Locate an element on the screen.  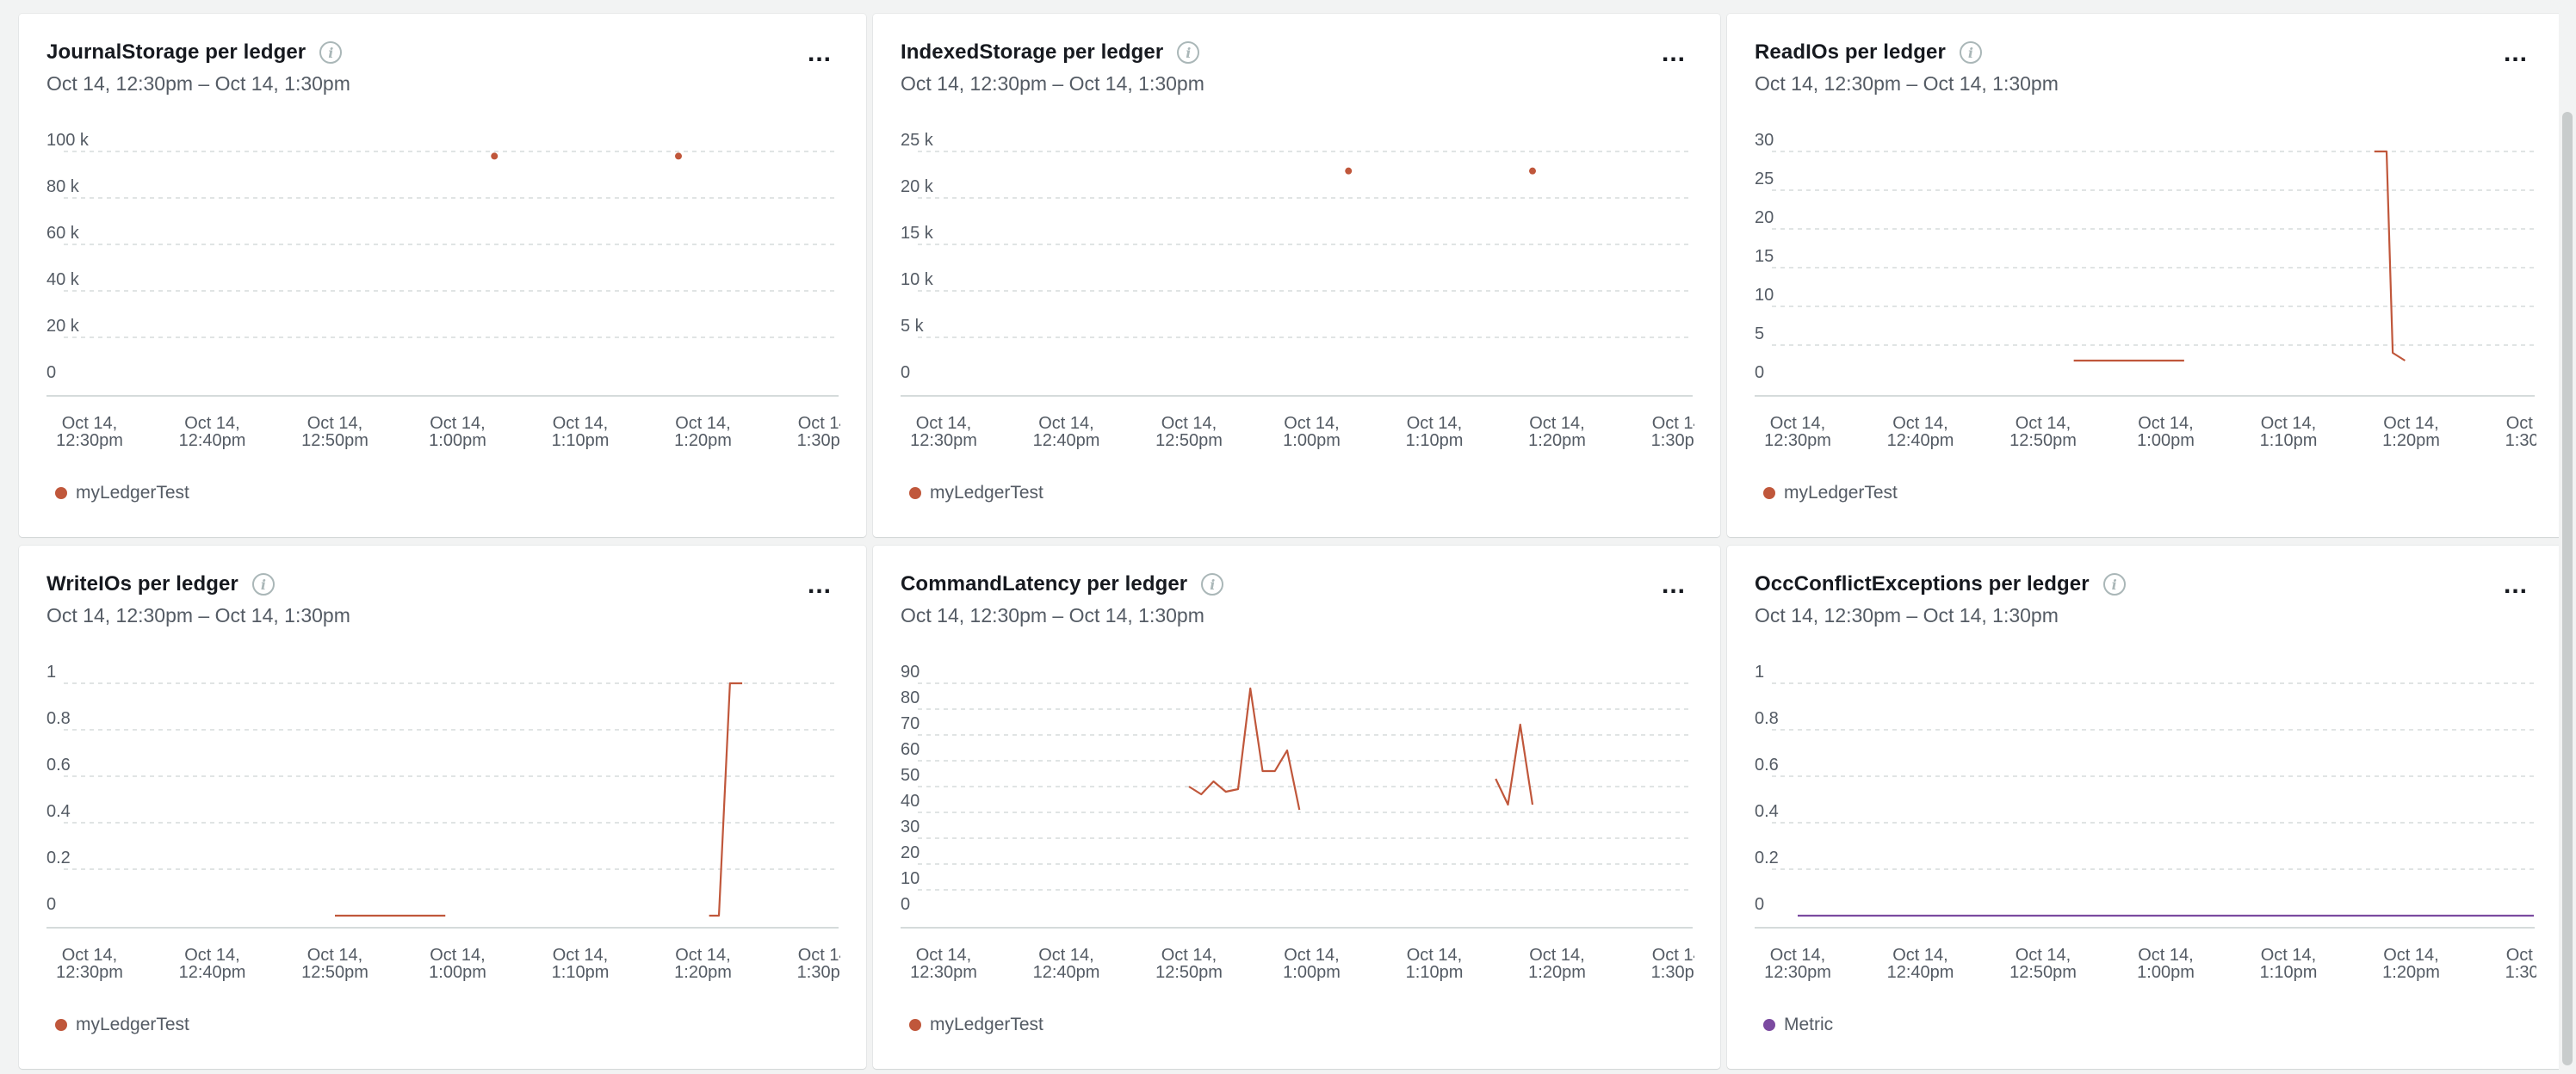
y-tick-label: 0.6 is located at coordinates (1767, 766).